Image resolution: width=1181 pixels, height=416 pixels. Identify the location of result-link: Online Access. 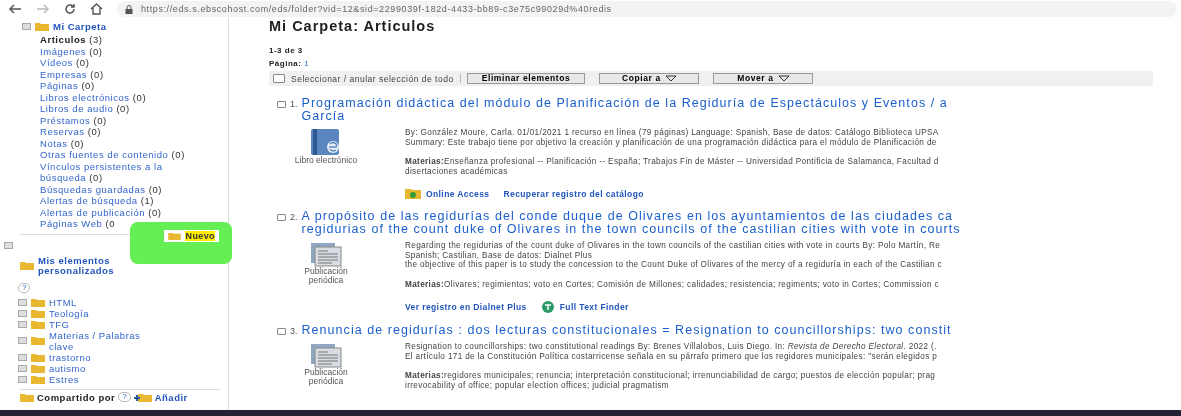
(458, 193).